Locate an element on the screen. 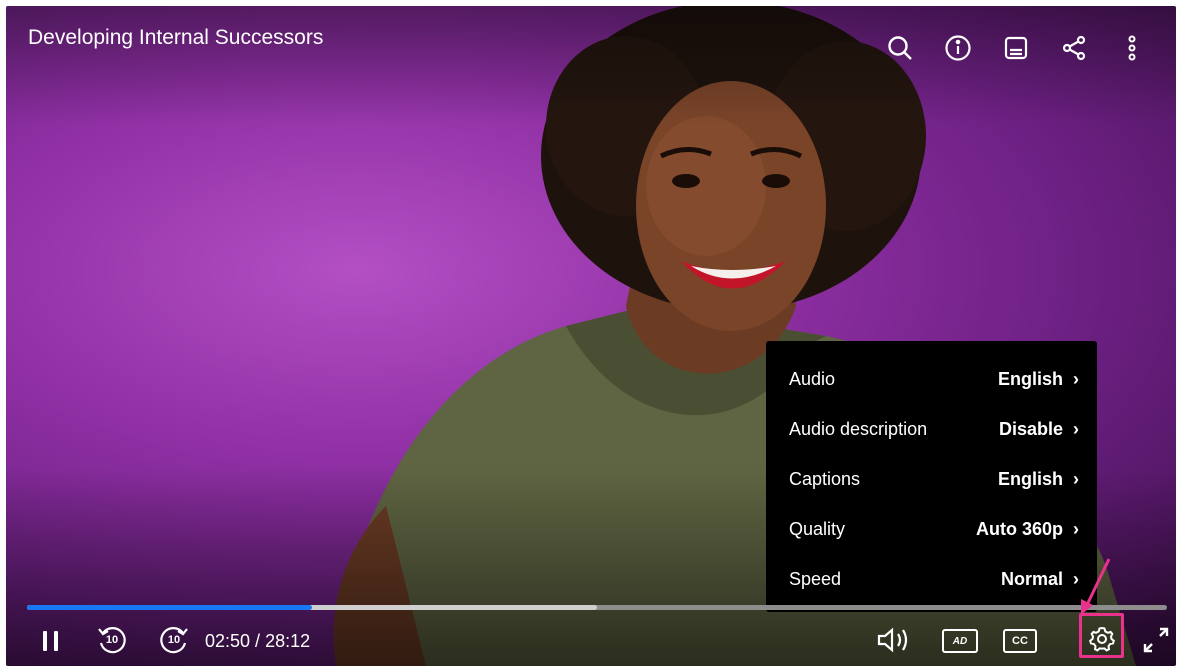 The width and height of the screenshot is (1182, 671). settings-row-label: Captions is located at coordinates (825, 478).